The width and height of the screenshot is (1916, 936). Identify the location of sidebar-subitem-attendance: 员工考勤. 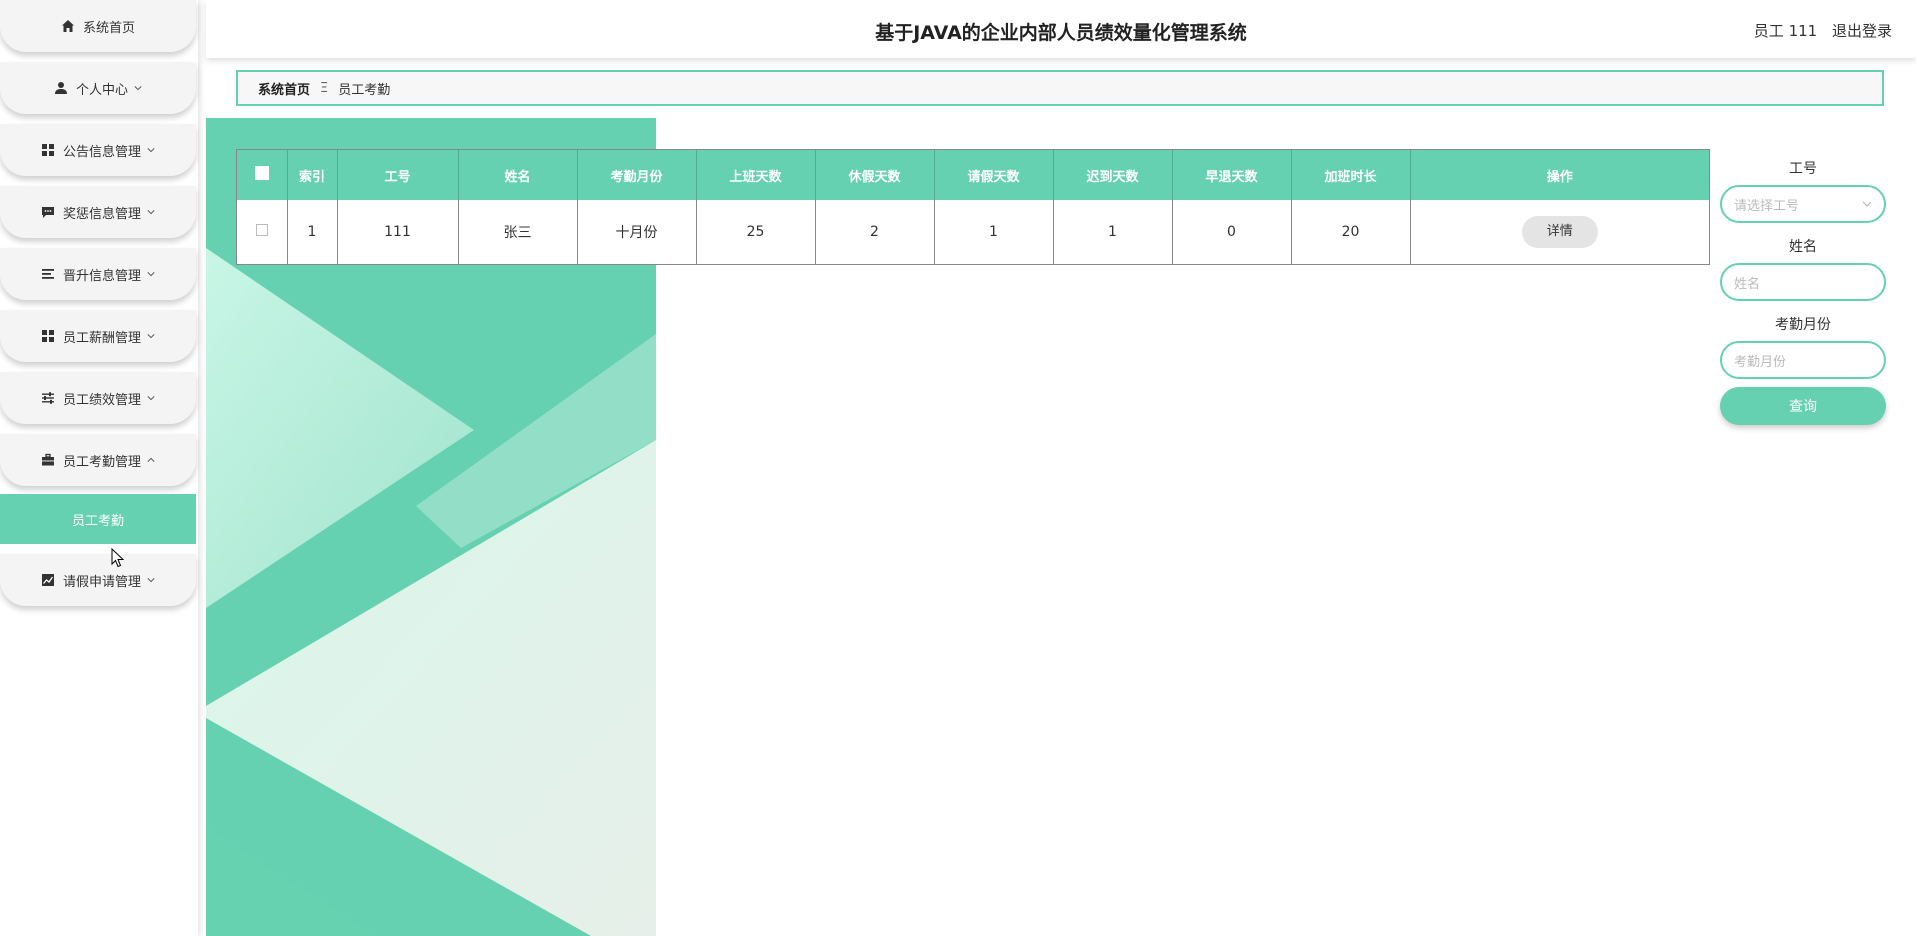
(98, 519).